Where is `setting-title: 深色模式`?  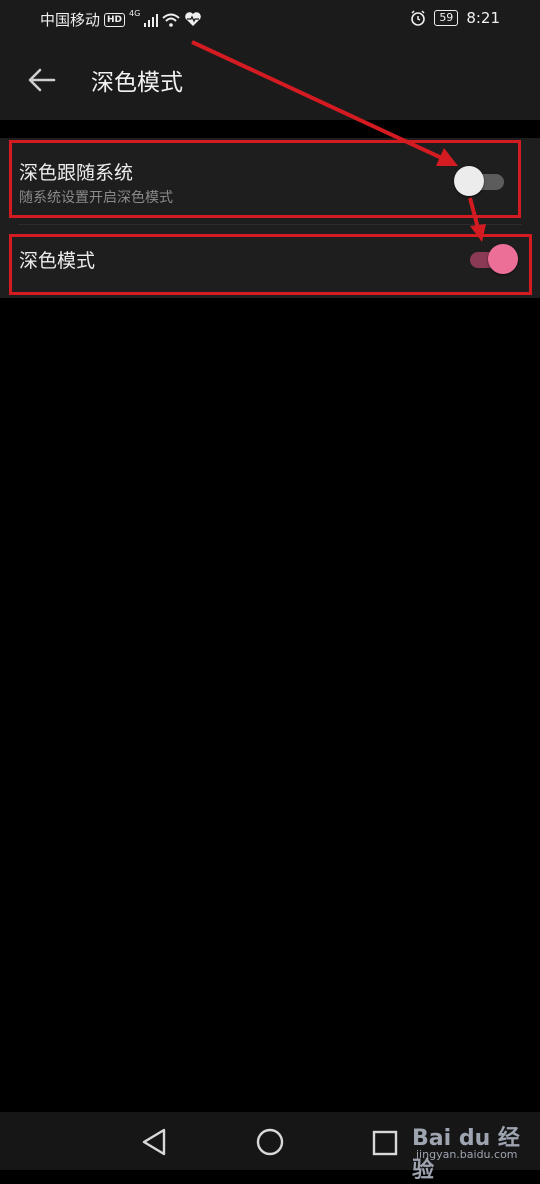
setting-title: 深色模式 is located at coordinates (57, 261).